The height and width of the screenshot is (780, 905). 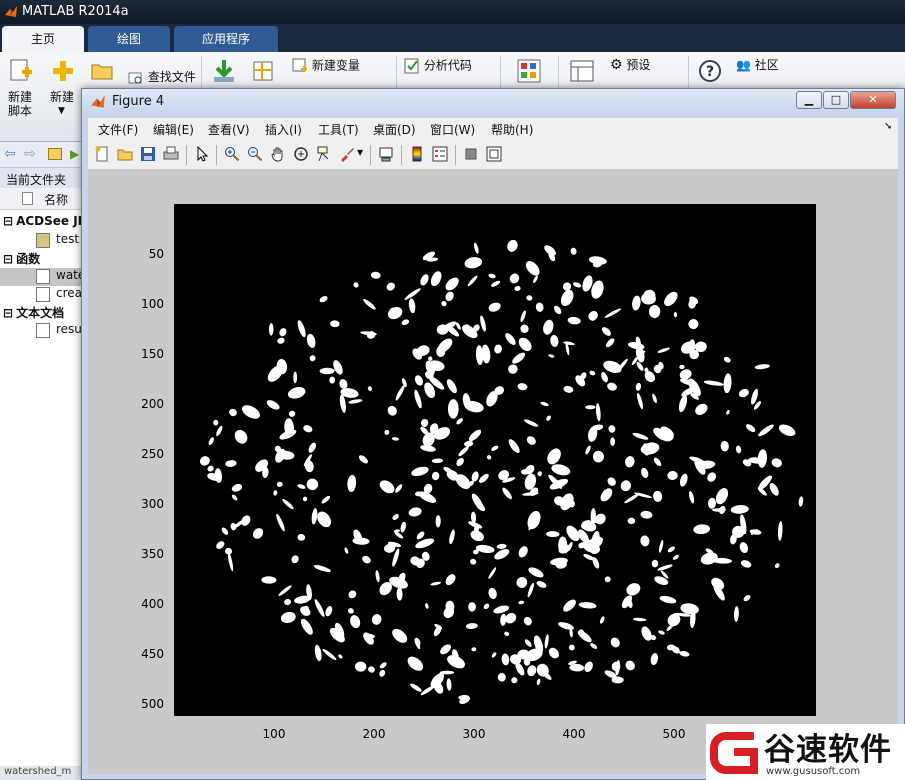 What do you see at coordinates (582, 71) in the screenshot?
I see `layout-icon` at bounding box center [582, 71].